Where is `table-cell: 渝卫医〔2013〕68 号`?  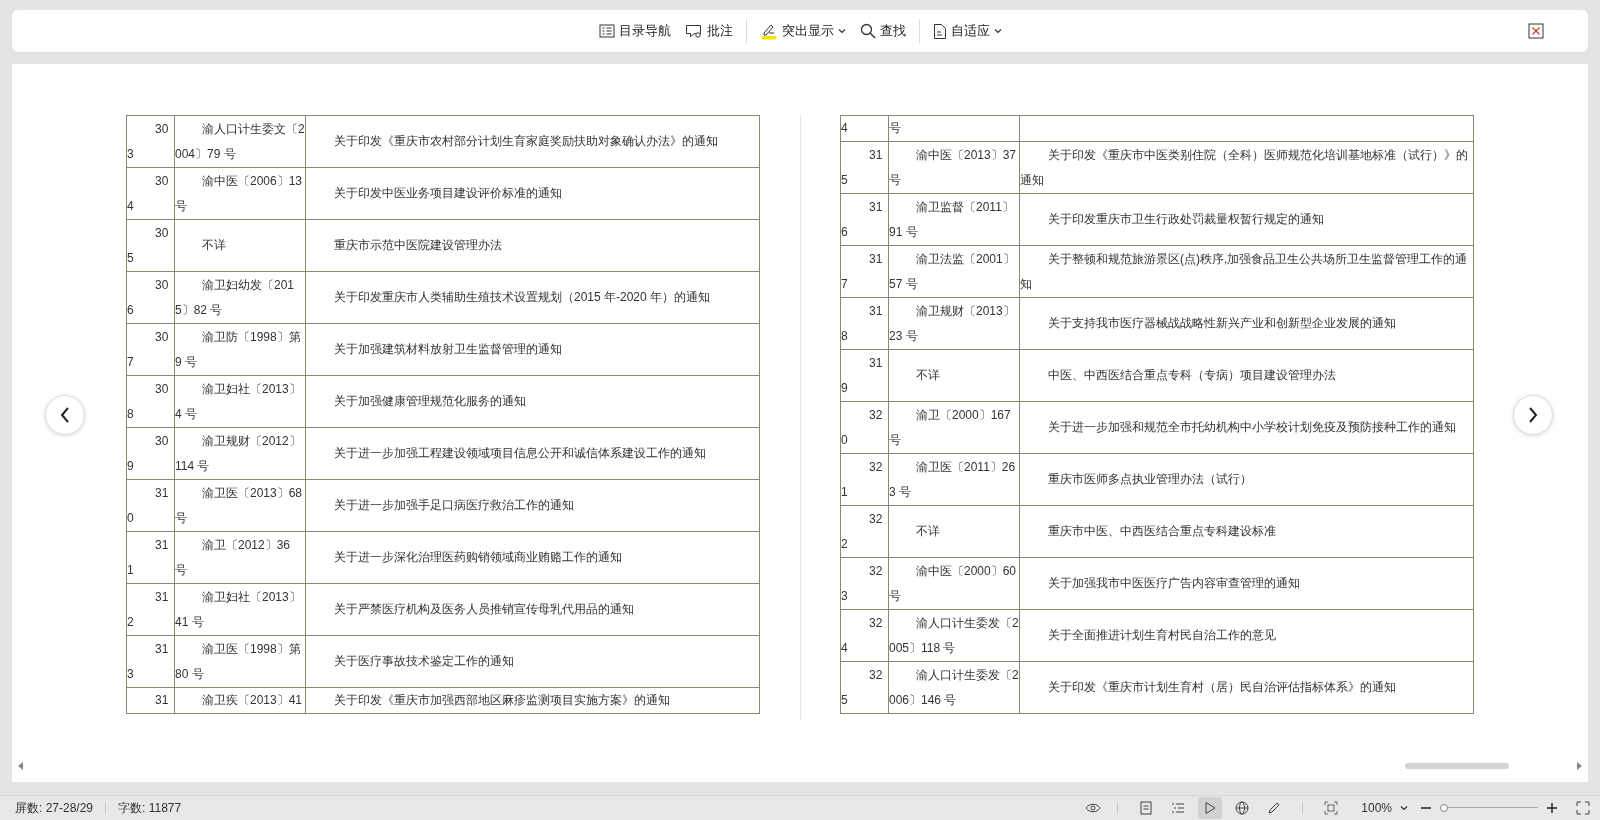 table-cell: 渝卫医〔2013〕68 号 is located at coordinates (240, 505).